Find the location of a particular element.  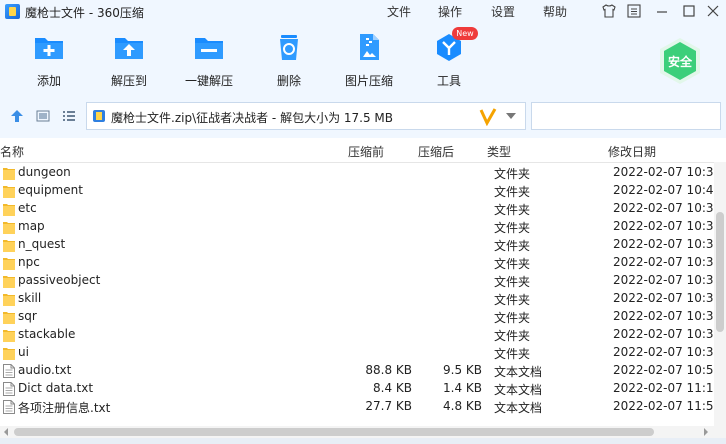

table-row: passiveobject 文件夹 2022-02-07 10:33 is located at coordinates (357, 281).